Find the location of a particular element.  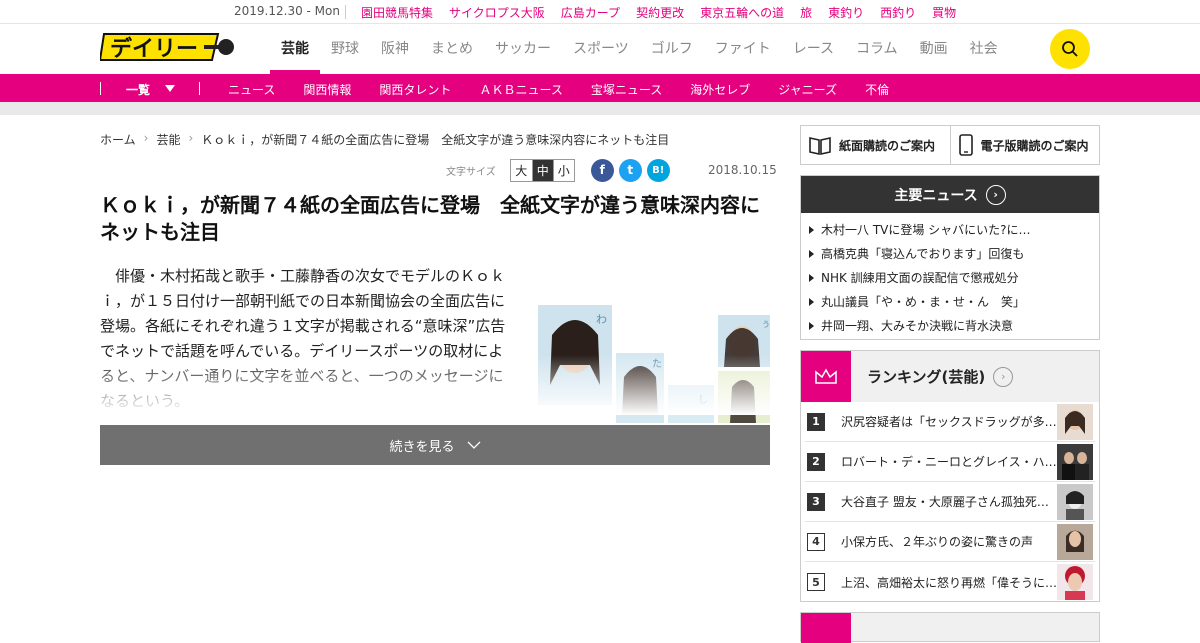

ranking-header: ランキング(芸能) › is located at coordinates (950, 376).